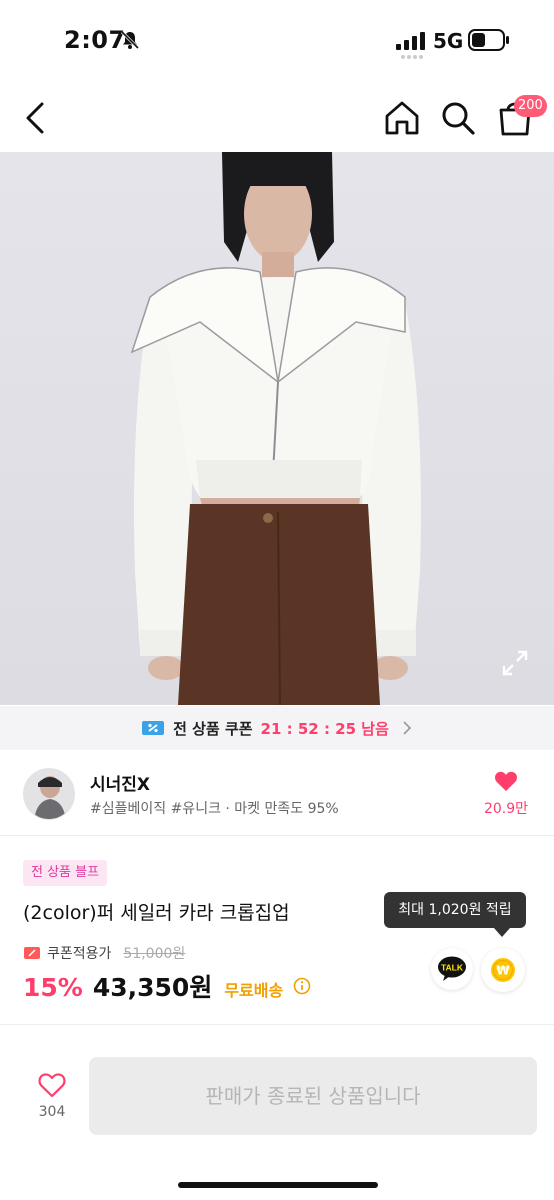 This screenshot has height=1200, width=554. I want to click on promo-badge: 전 상품 블프, so click(65, 873).